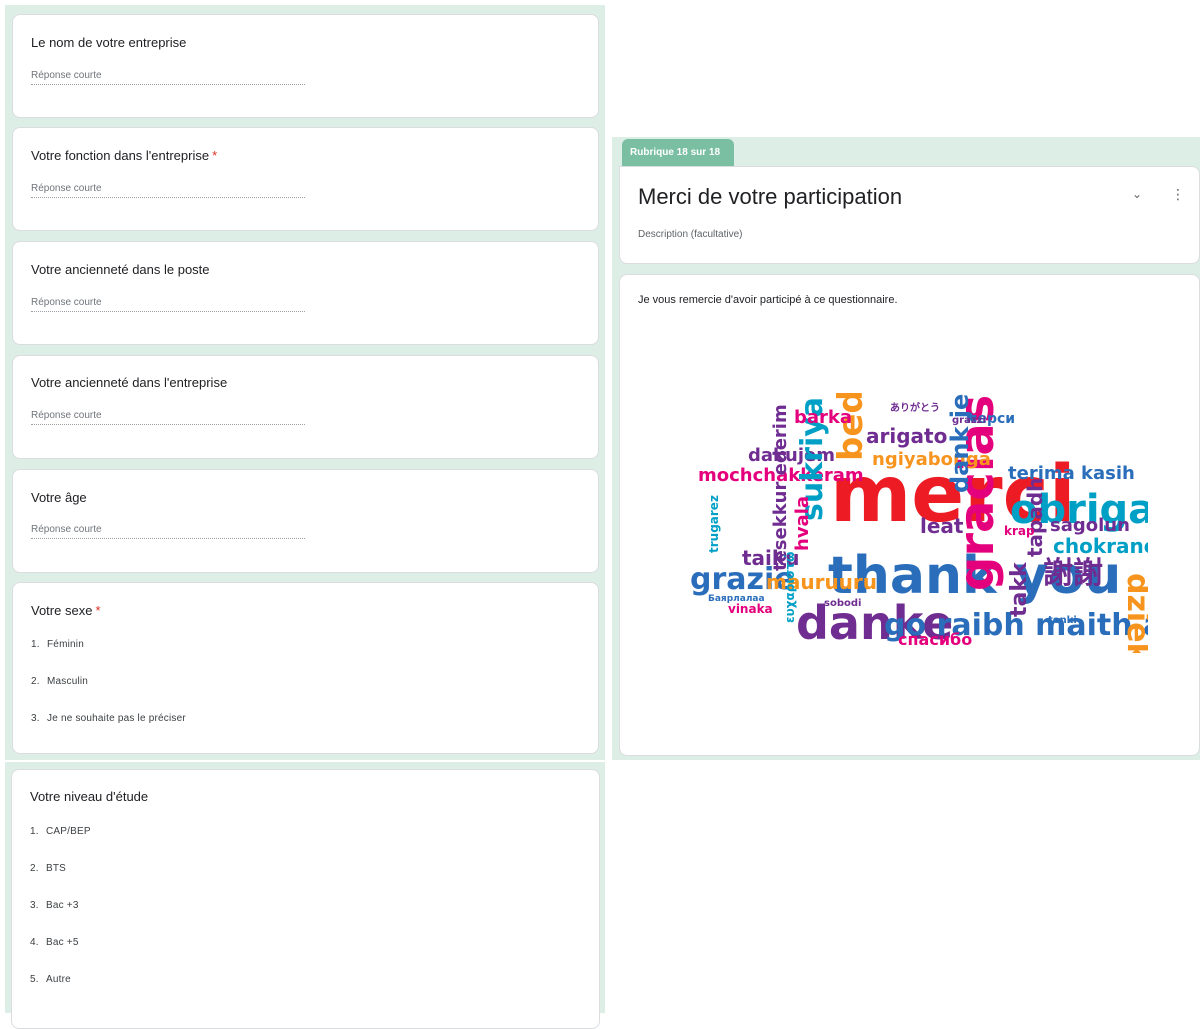 The width and height of the screenshot is (1200, 1029). What do you see at coordinates (915, 407) in the screenshot?
I see `word-cloud-word: ありがとう` at bounding box center [915, 407].